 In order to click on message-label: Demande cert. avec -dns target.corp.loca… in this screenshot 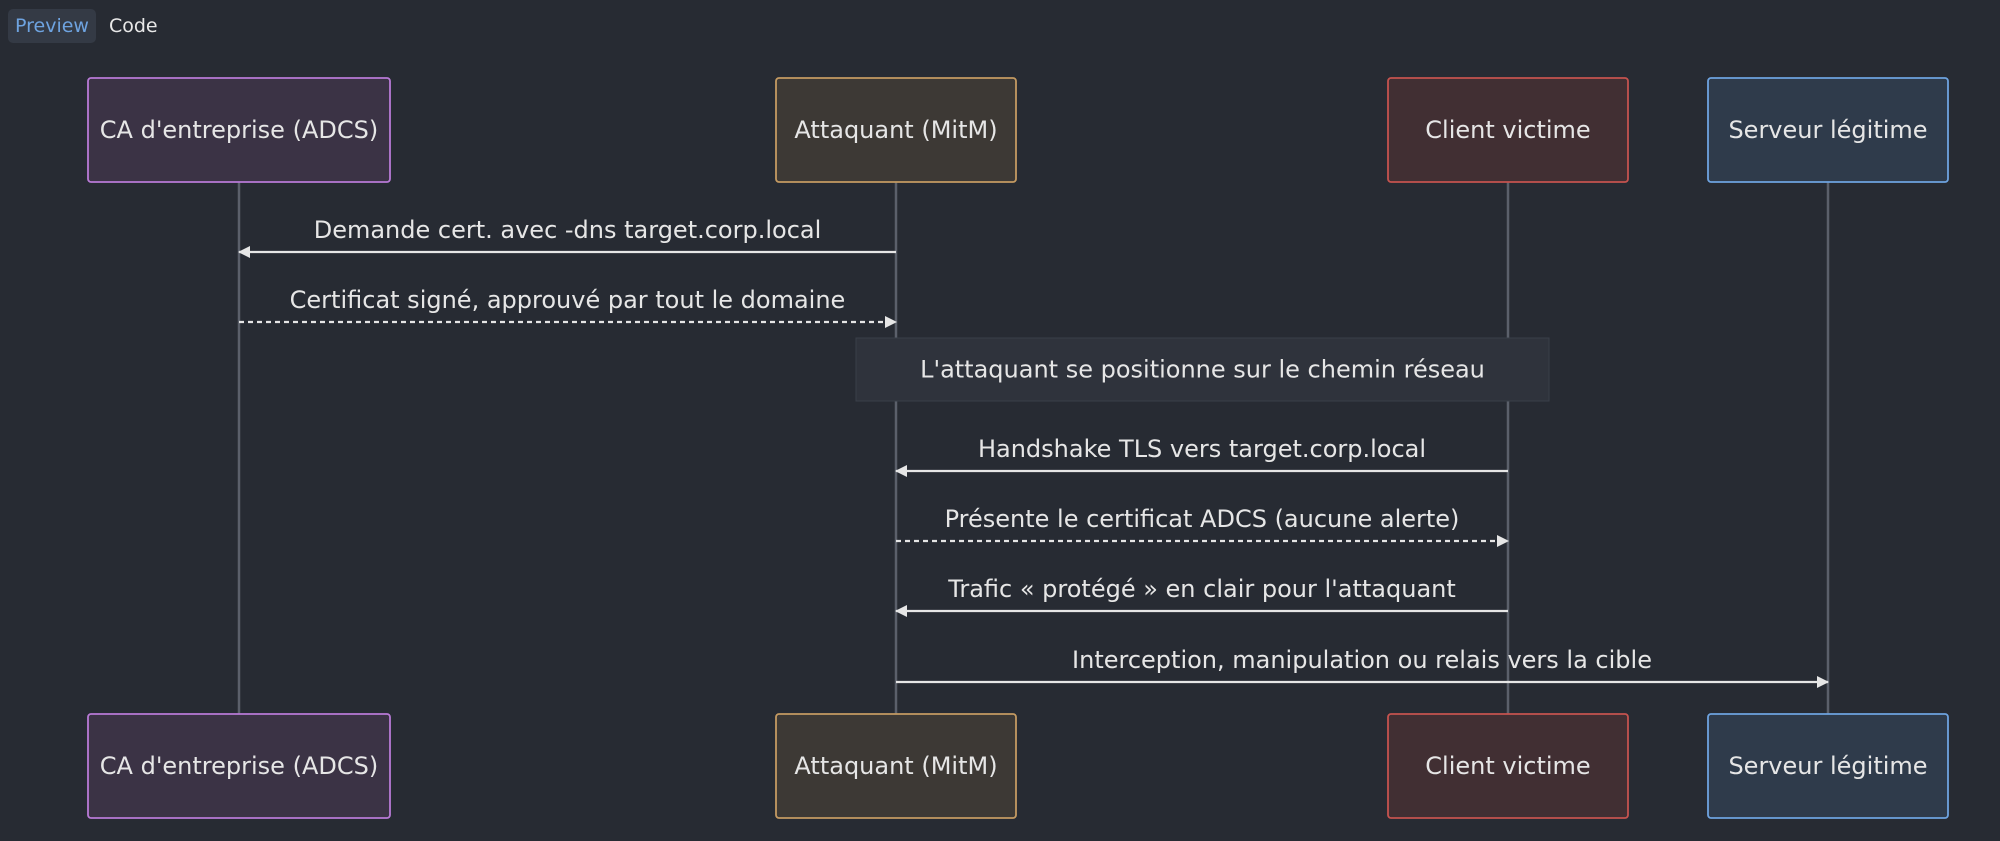, I will do `click(568, 230)`.